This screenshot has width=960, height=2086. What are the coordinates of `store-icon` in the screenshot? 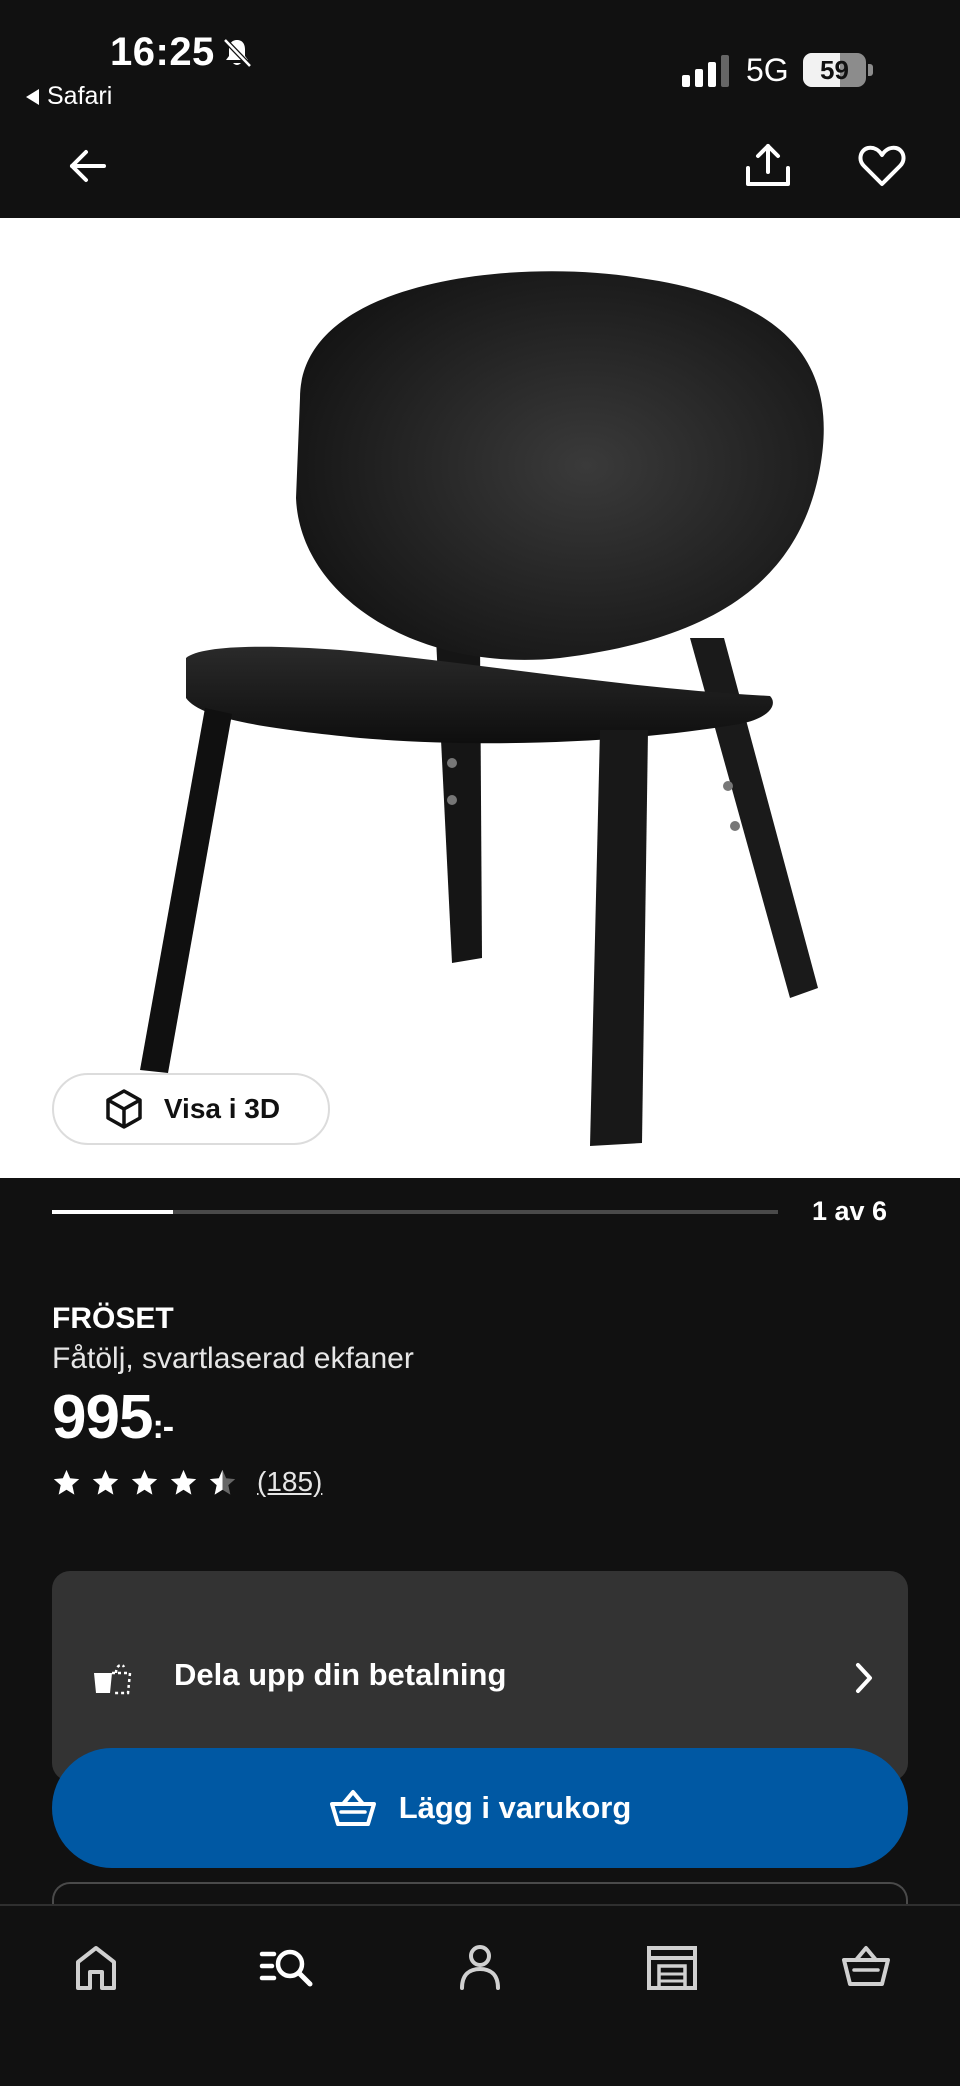 It's located at (672, 1966).